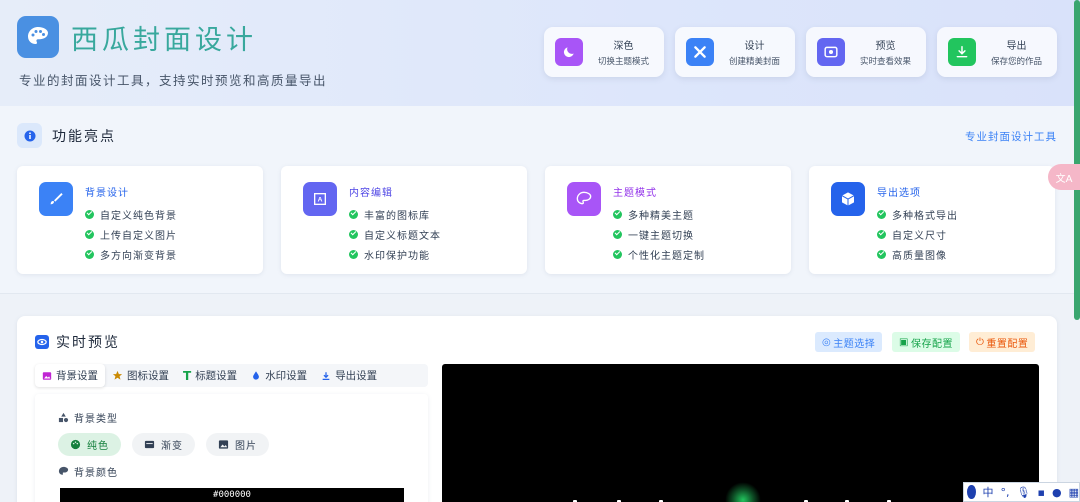 The height and width of the screenshot is (502, 1080). What do you see at coordinates (735, 52) in the screenshot?
I see `design-button: 设计 创建精美封面` at bounding box center [735, 52].